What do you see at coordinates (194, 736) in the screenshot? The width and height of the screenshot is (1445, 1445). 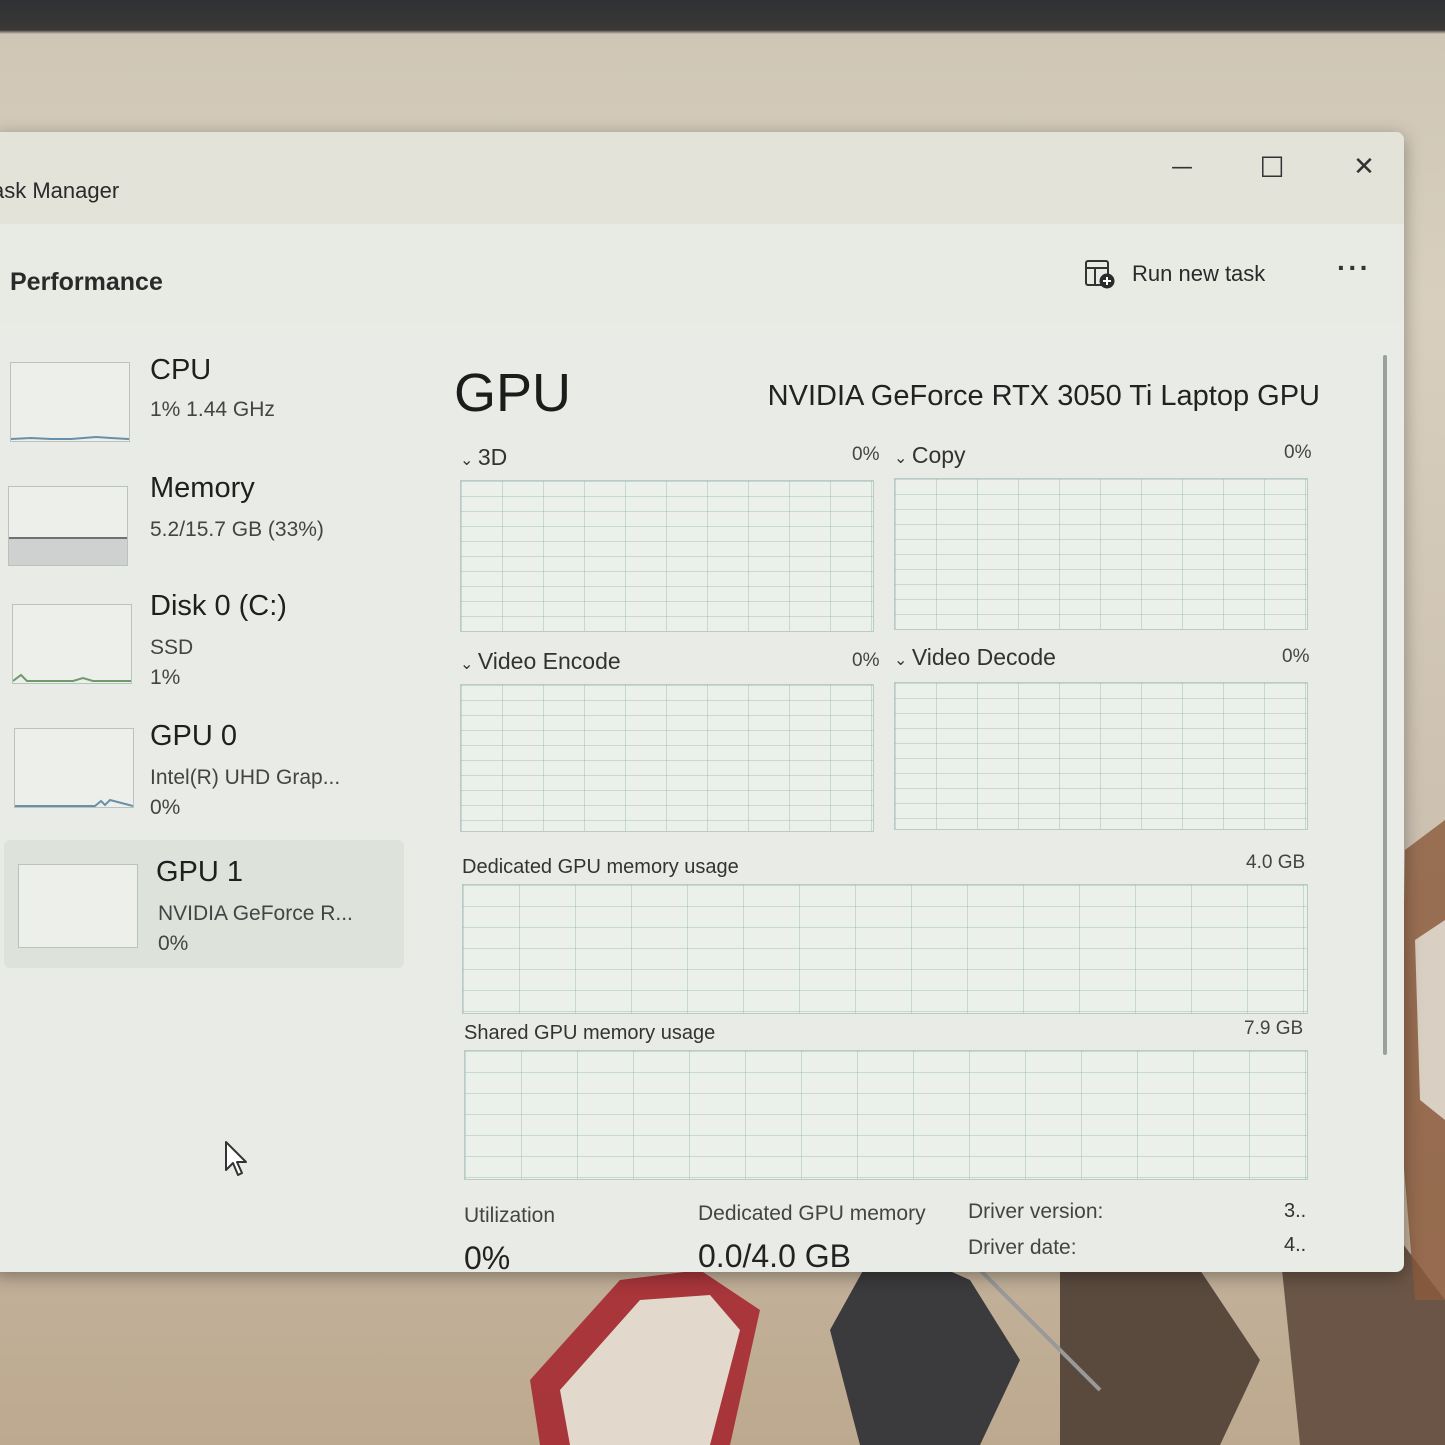 I see `sidebar-item-label: GPU 0` at bounding box center [194, 736].